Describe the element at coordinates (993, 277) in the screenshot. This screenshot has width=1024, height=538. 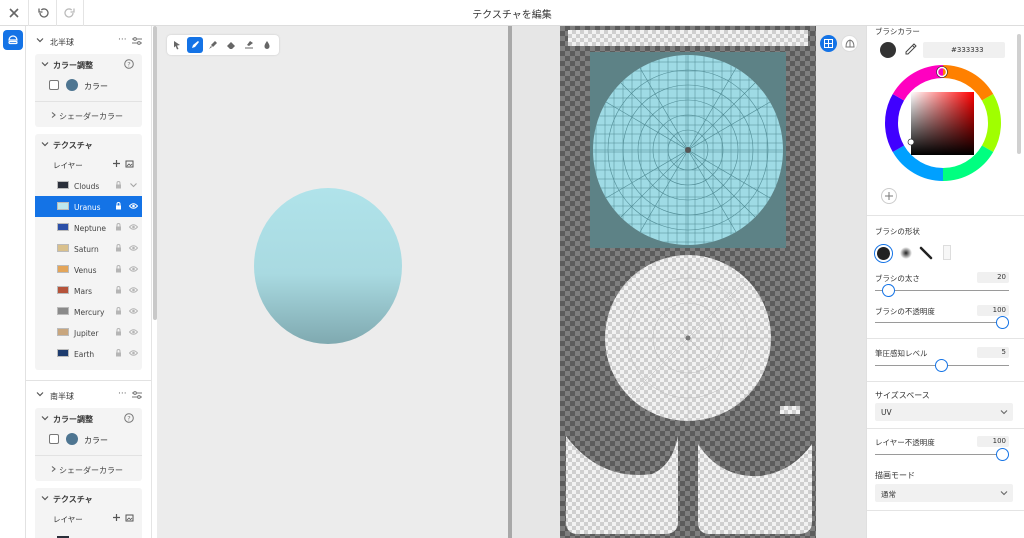
I see `brush-size-value: 20` at that location.